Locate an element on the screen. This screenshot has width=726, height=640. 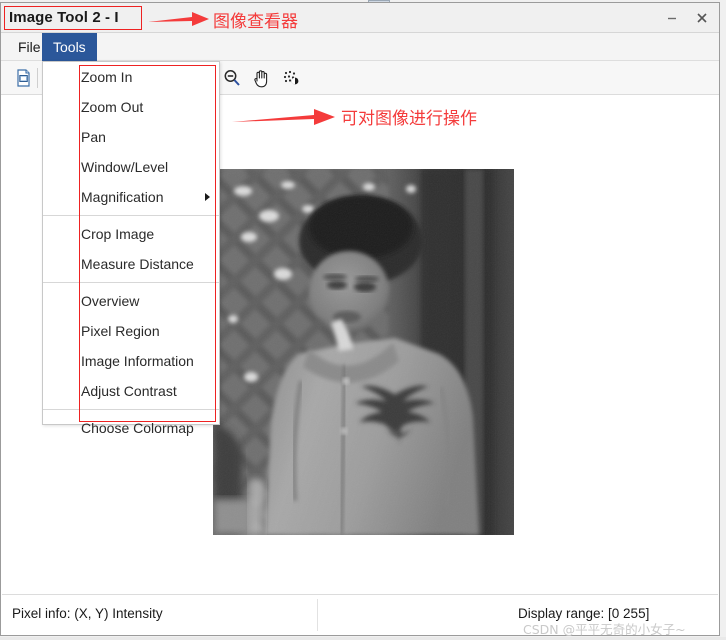
status-divider is located at coordinates (317, 615).